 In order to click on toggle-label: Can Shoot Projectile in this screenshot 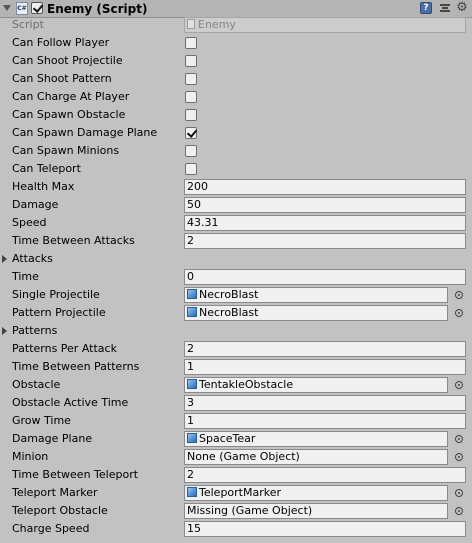, I will do `click(67, 60)`.